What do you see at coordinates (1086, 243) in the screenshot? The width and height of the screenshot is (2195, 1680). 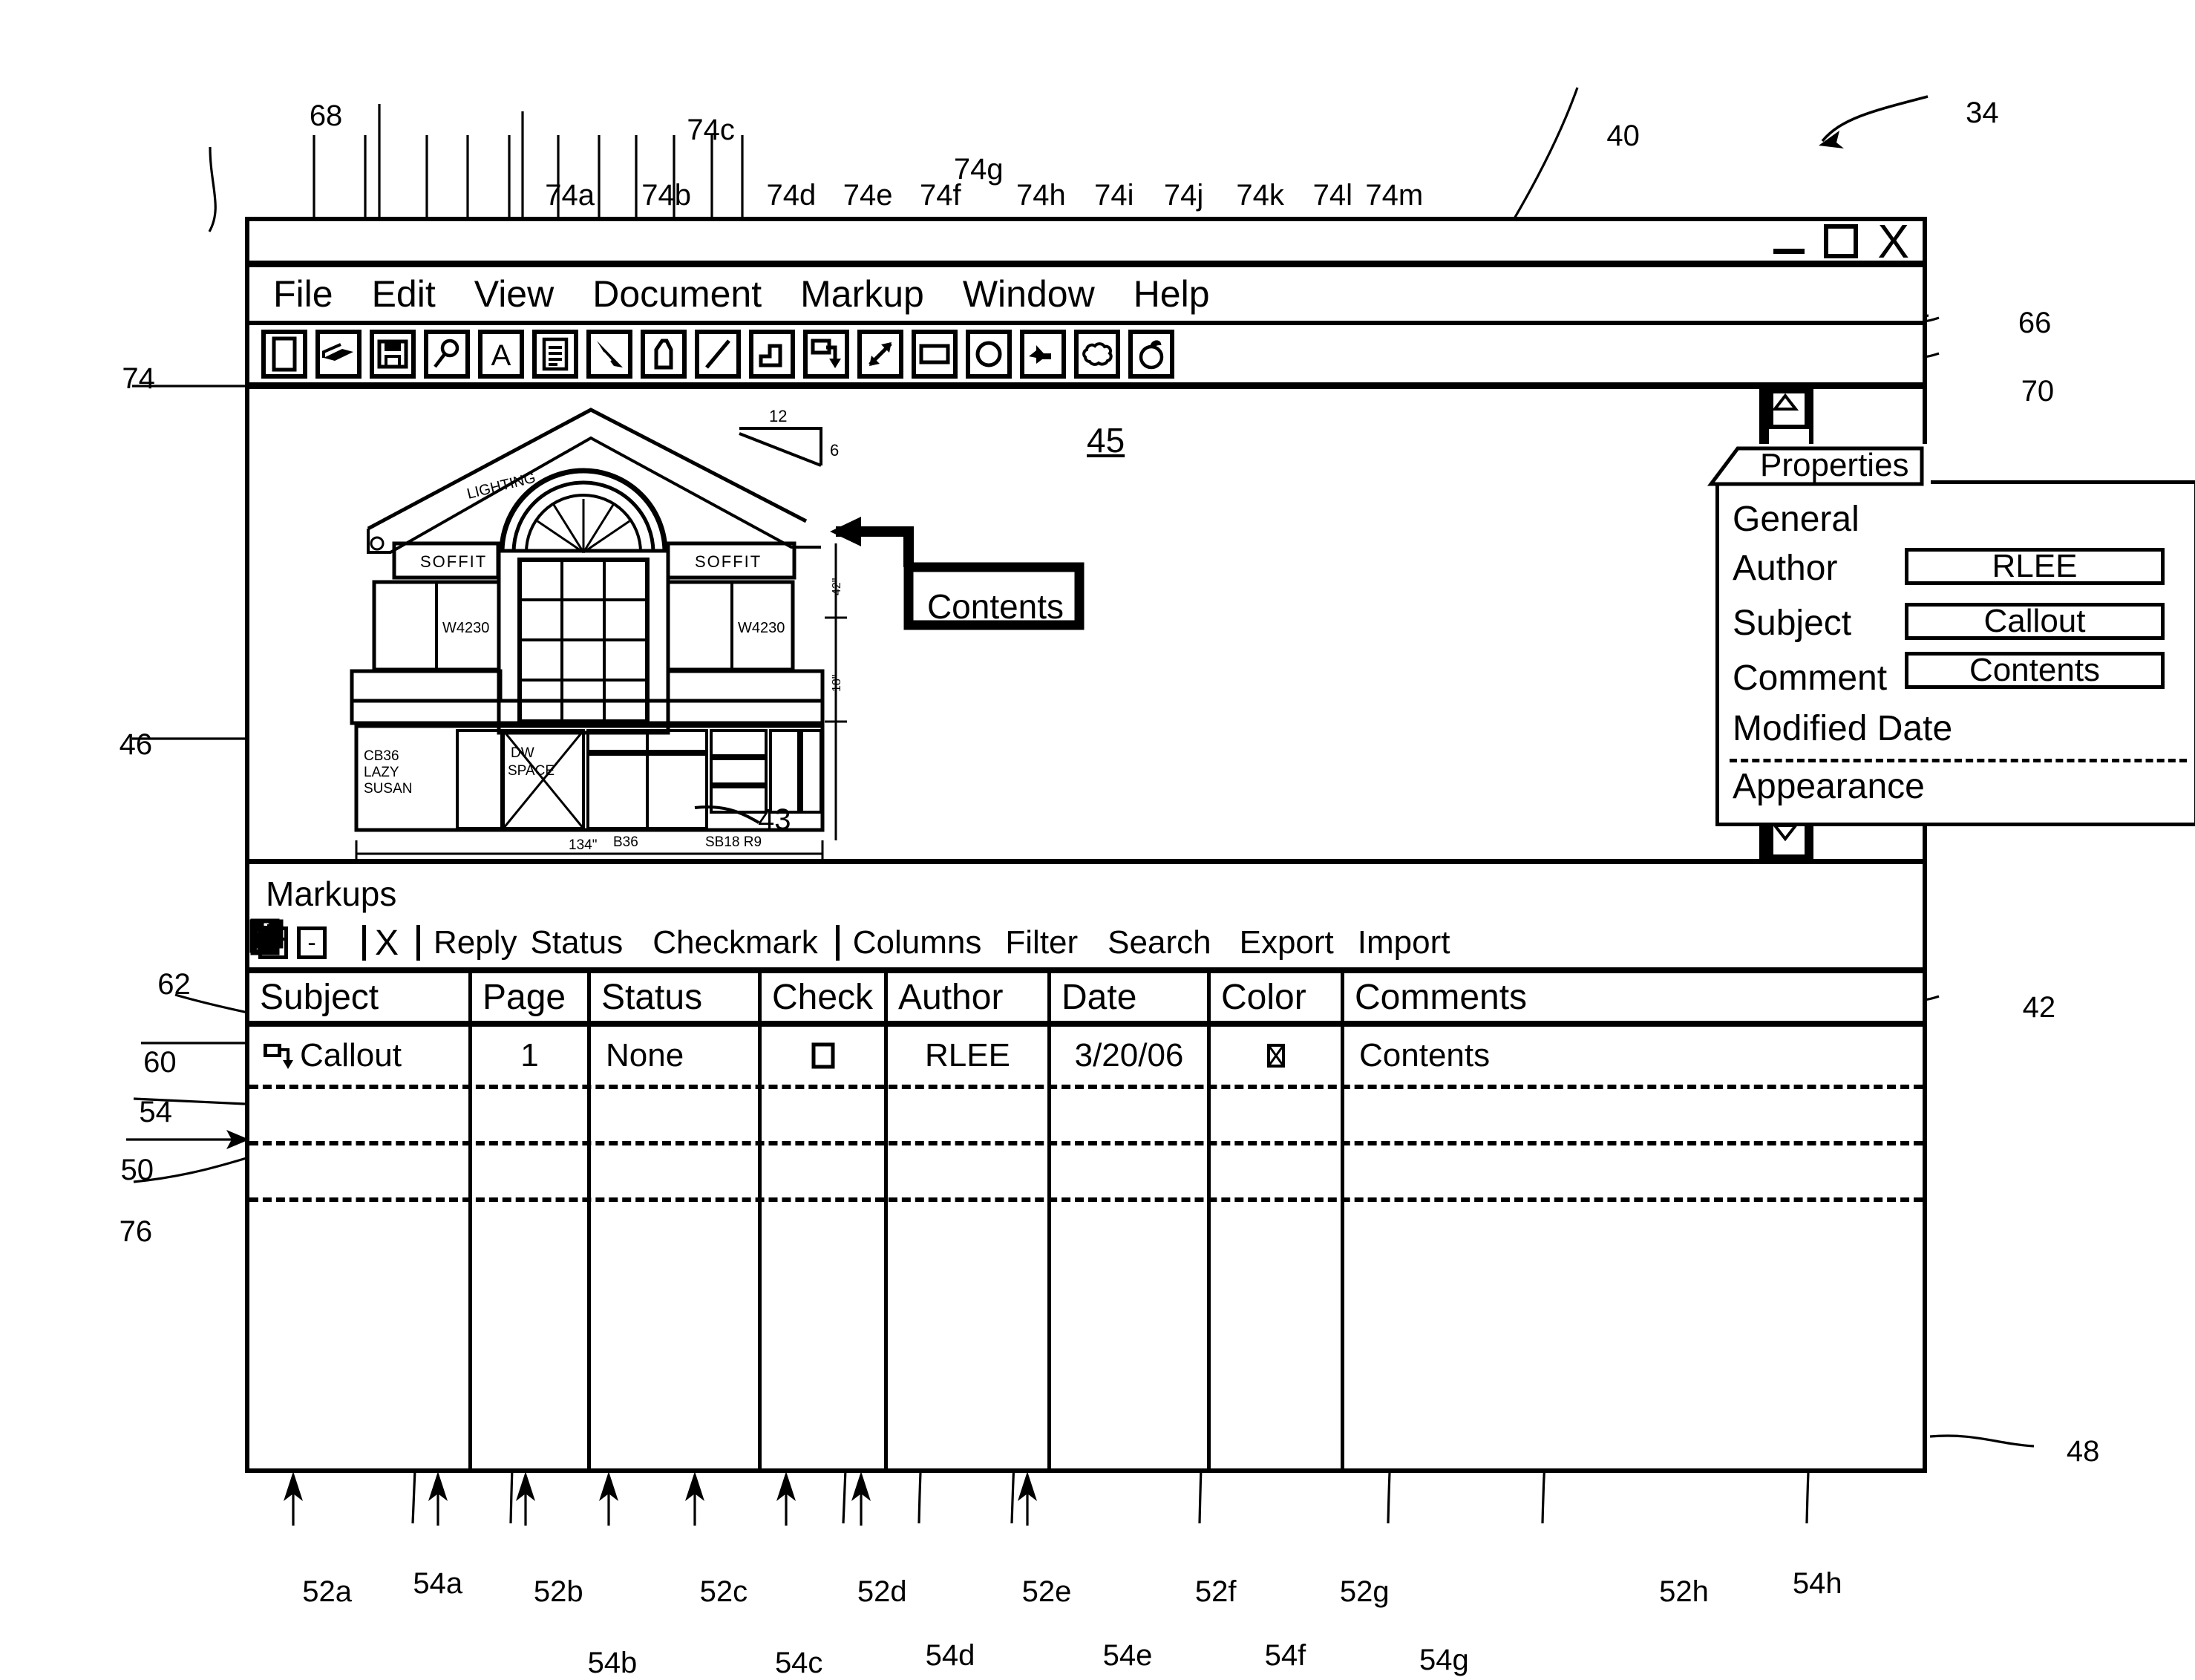 I see `title-bar: X` at bounding box center [1086, 243].